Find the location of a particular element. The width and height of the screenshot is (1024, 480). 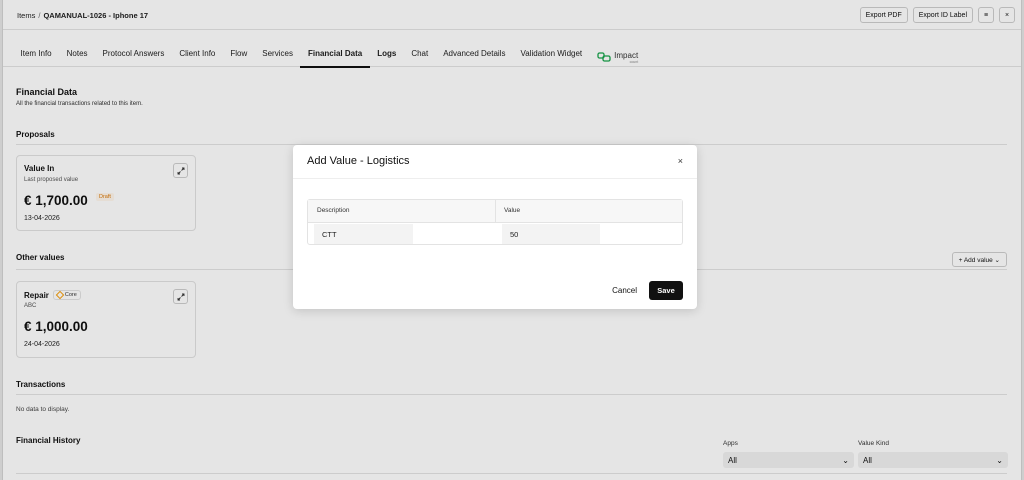

save-button: Save is located at coordinates (666, 290).